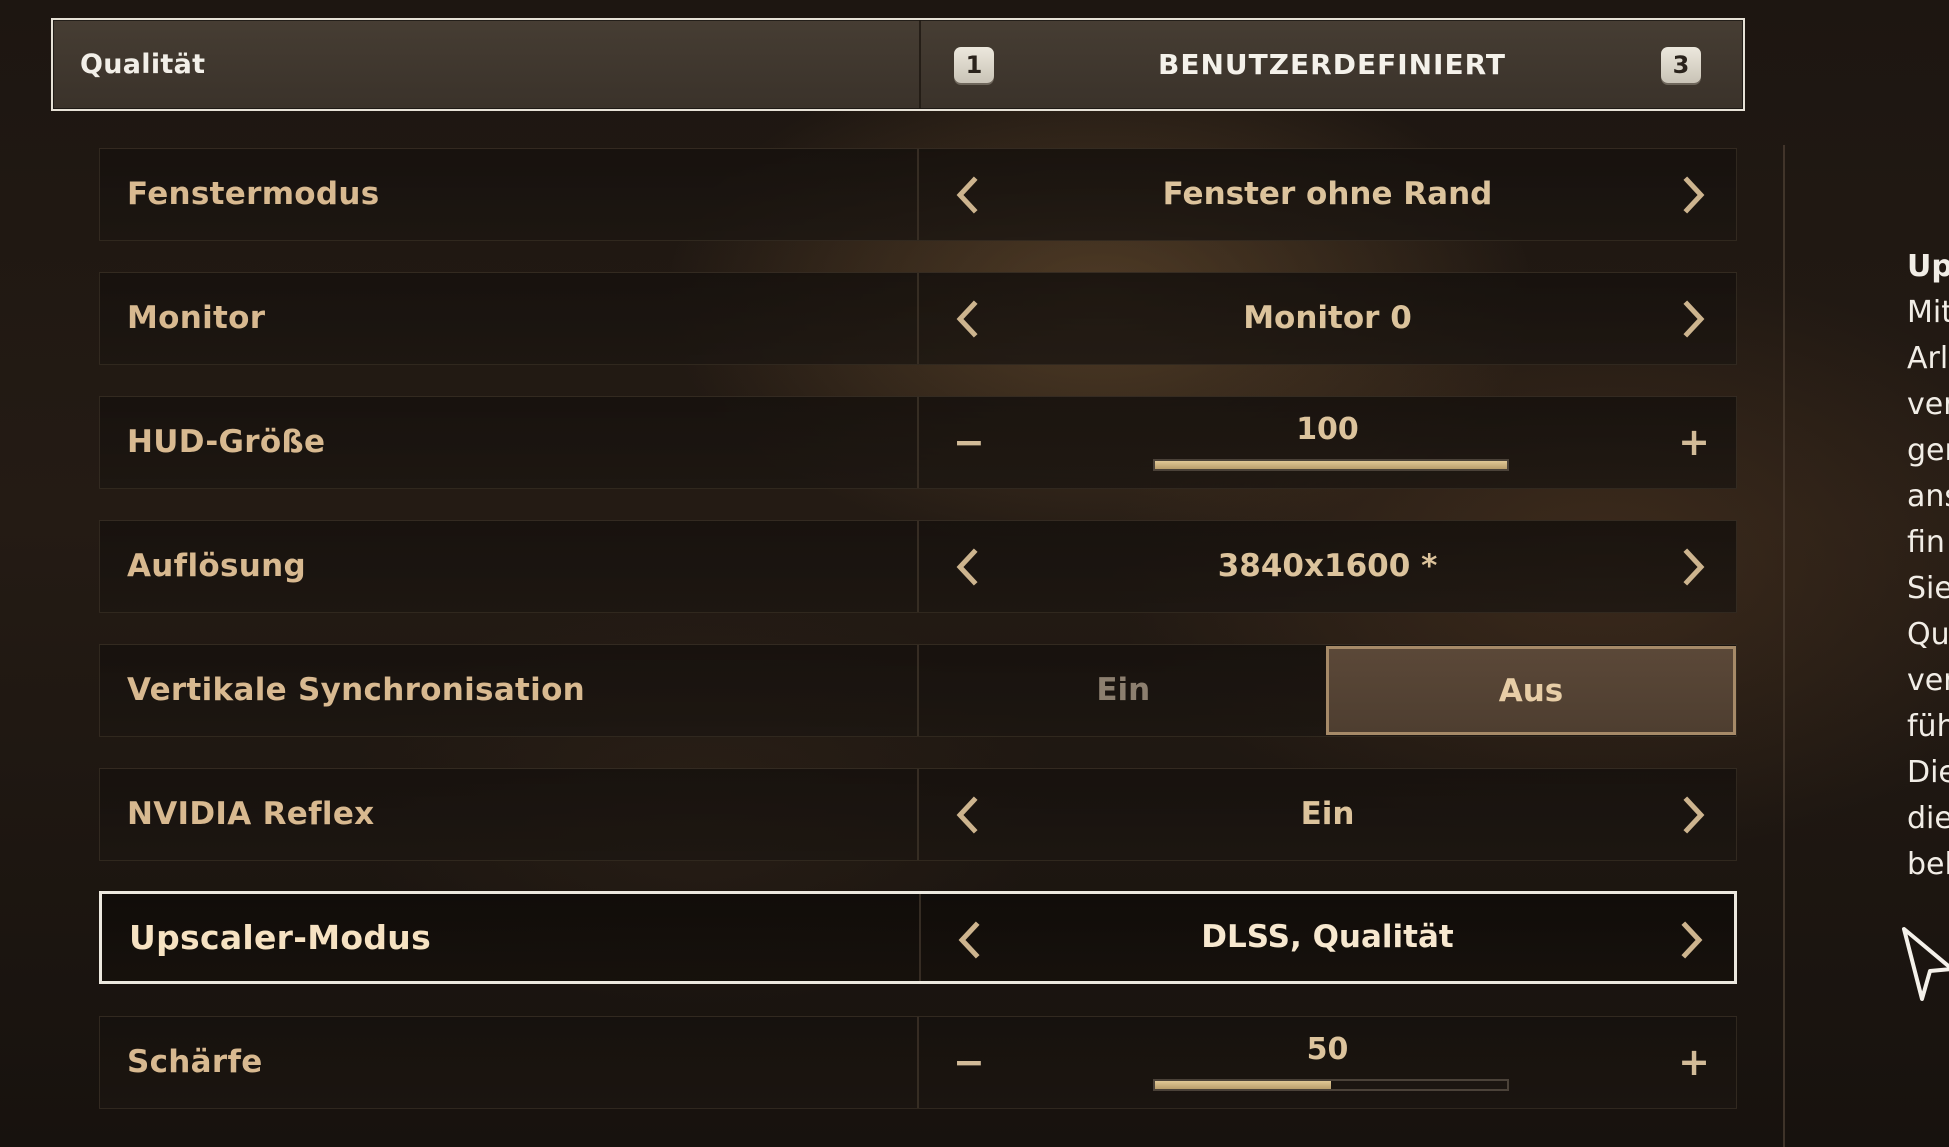 The image size is (1949, 1147). What do you see at coordinates (918, 937) in the screenshot?
I see `setting-row-upscaler-modus: Upscaler-Modus DLSS, Qualität` at bounding box center [918, 937].